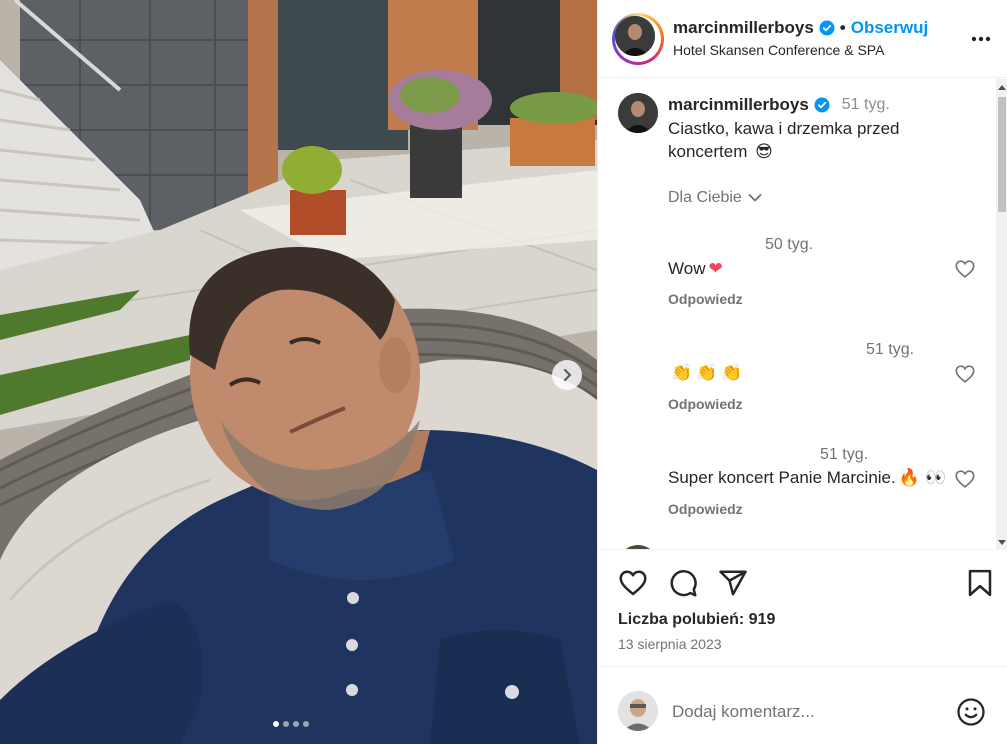 This screenshot has width=1007, height=744. I want to click on carousel-indicator, so click(291, 724).